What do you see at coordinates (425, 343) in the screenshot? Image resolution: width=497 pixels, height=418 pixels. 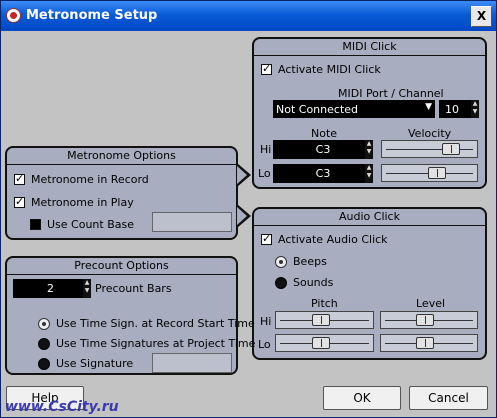 I see `lo-level-thumb` at bounding box center [425, 343].